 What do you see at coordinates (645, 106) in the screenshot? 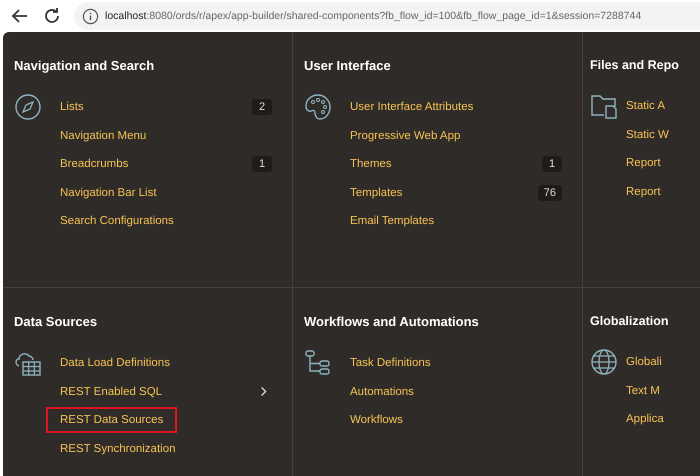
I see `component-link: Static A` at bounding box center [645, 106].